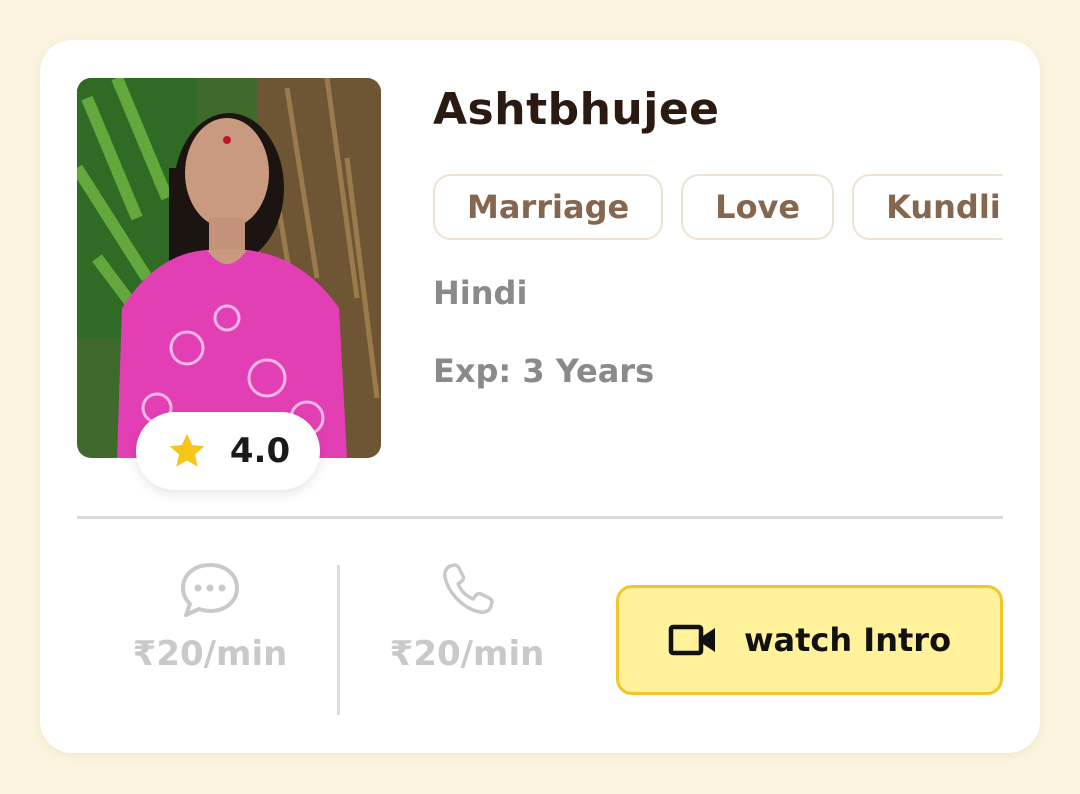 This screenshot has width=1080, height=794. What do you see at coordinates (467, 654) in the screenshot?
I see `call-price: ₹20/min` at bounding box center [467, 654].